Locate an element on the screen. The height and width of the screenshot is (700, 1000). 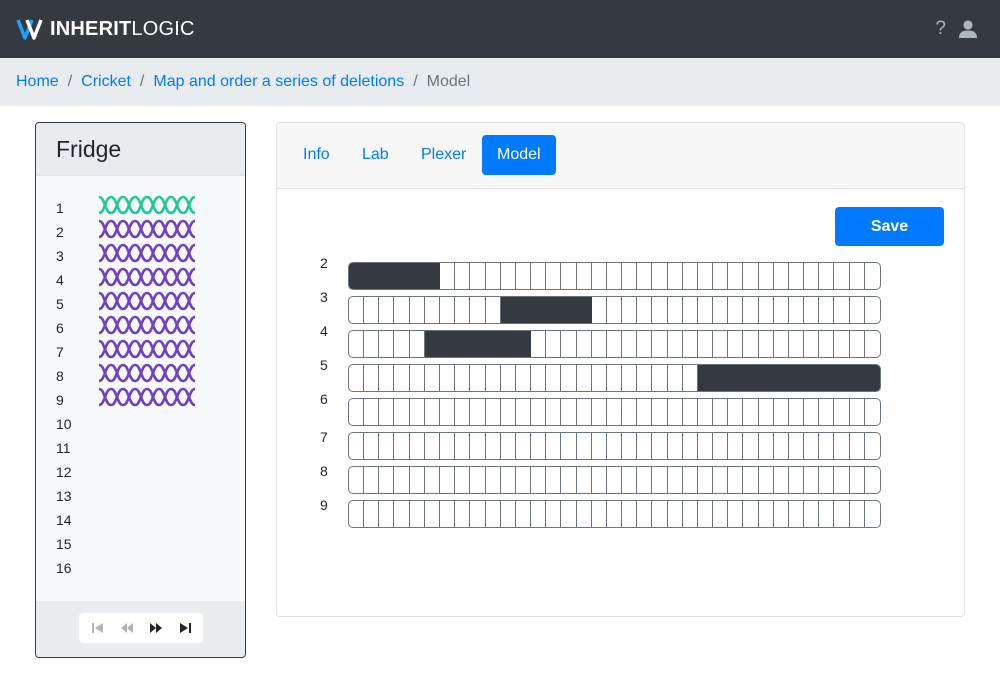
fridge-slot: 14 is located at coordinates (140, 519).